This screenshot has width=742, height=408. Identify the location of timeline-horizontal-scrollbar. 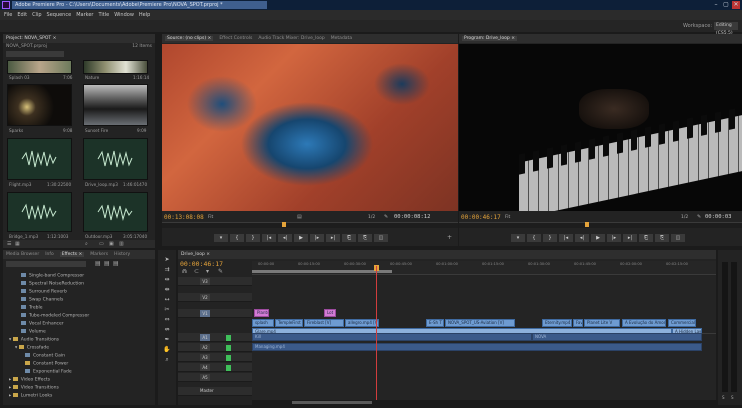
(484, 402).